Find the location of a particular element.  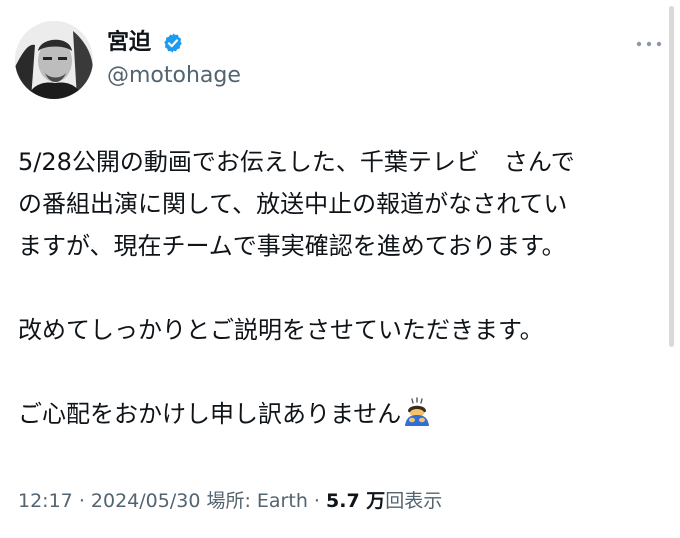

avatar-portrait is located at coordinates (54, 60).